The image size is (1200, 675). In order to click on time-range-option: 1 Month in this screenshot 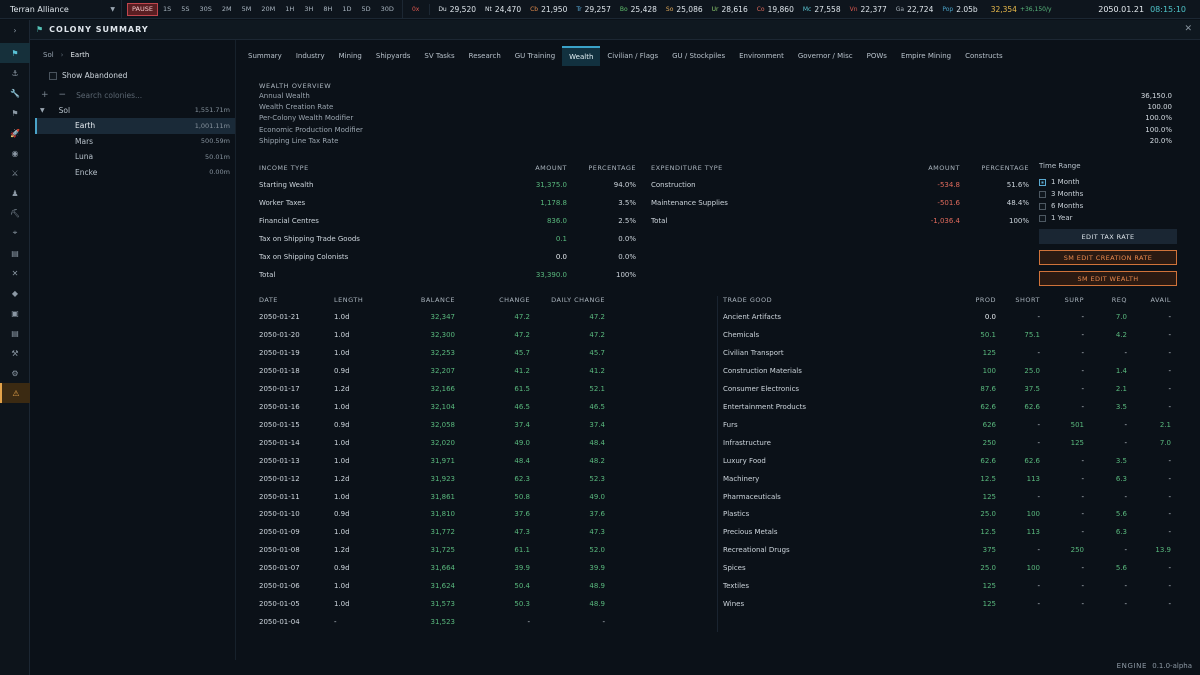, I will do `click(1061, 182)`.